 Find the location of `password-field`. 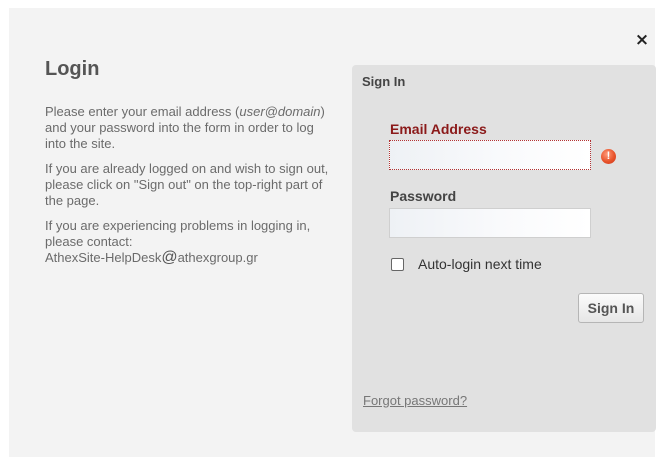

password-field is located at coordinates (490, 223).